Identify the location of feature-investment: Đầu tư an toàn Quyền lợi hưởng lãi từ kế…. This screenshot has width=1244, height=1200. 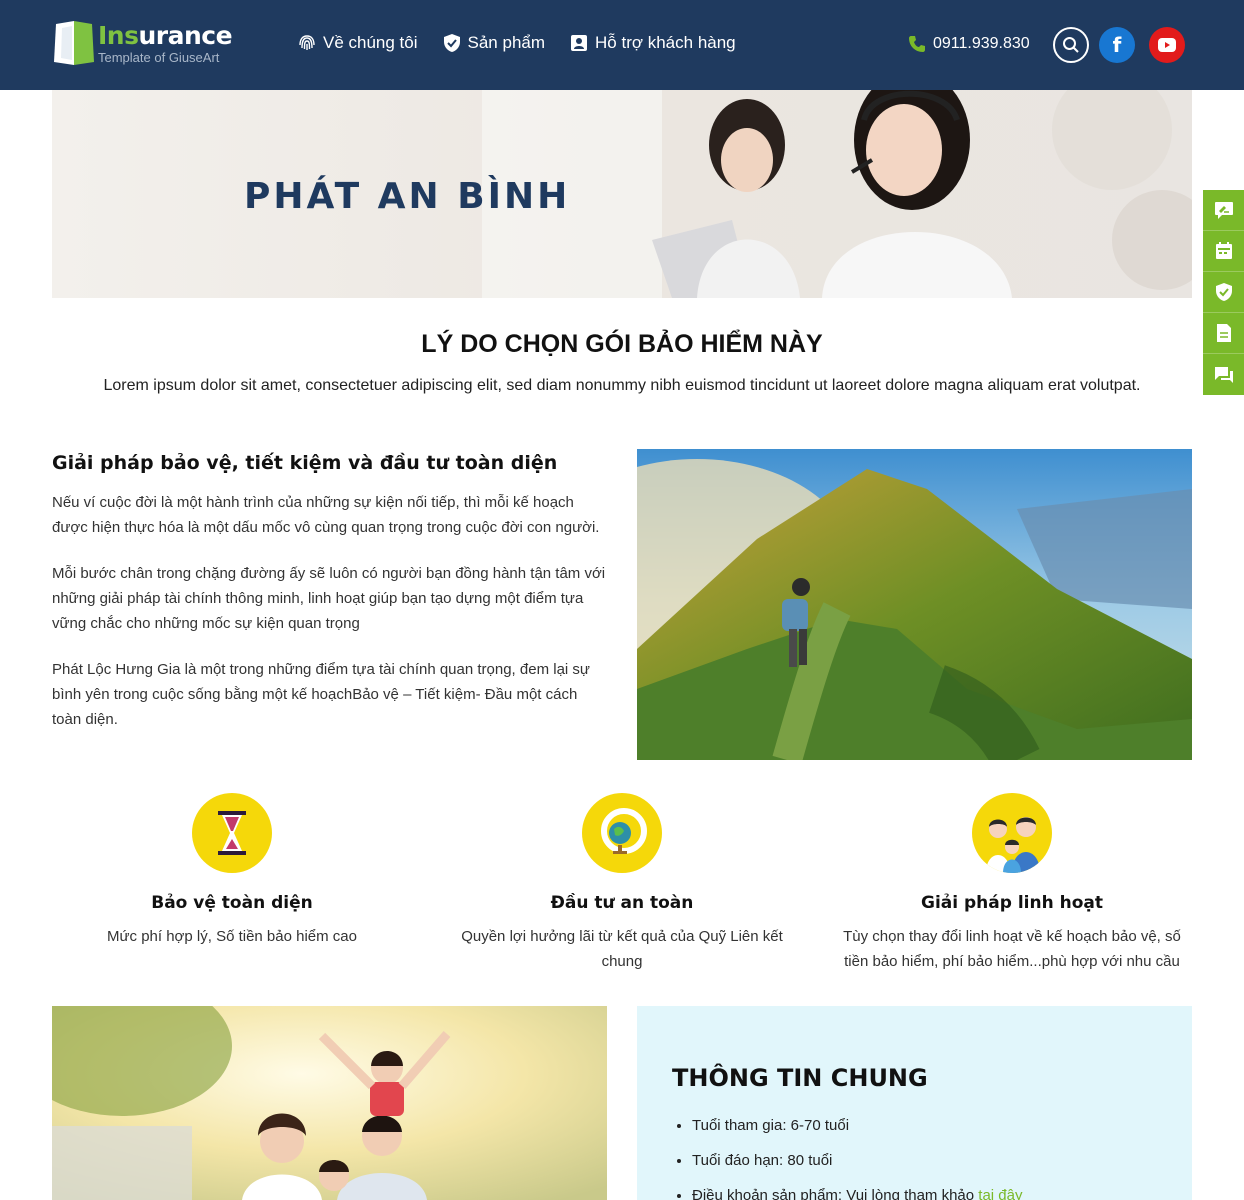
(622, 883).